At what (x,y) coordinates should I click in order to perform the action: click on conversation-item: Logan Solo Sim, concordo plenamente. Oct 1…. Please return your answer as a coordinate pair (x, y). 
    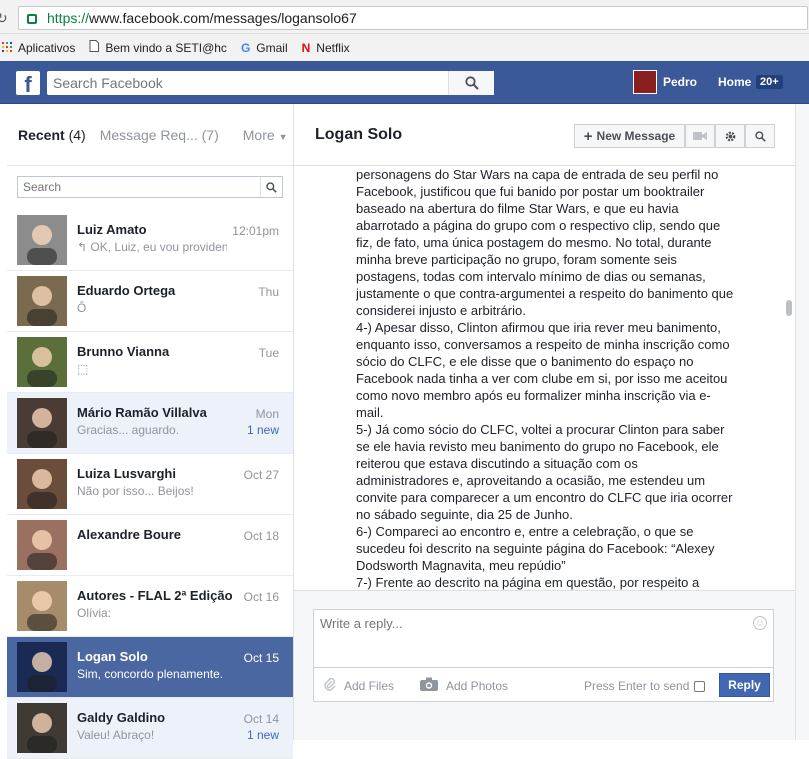
    Looking at the image, I should click on (150, 667).